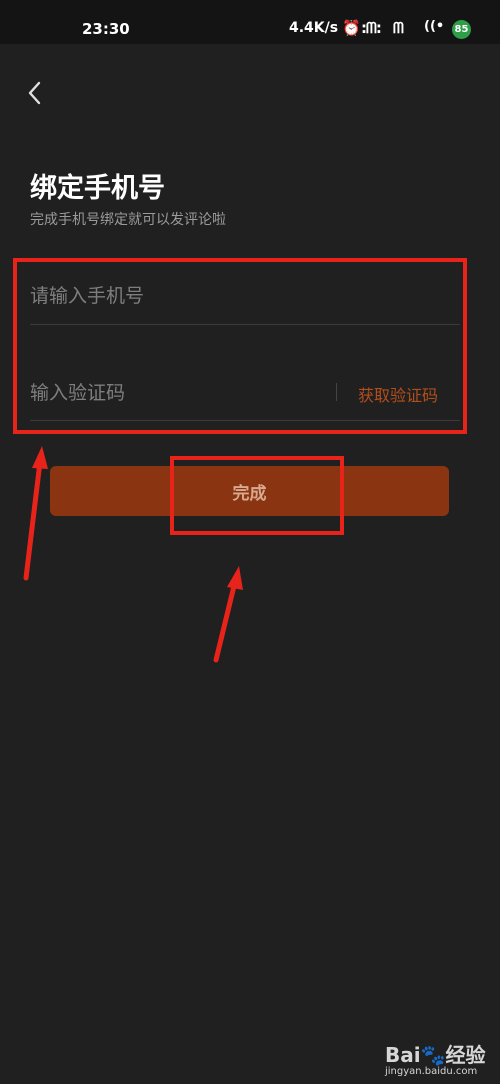 The image size is (500, 1084). Describe the element at coordinates (106, 29) in the screenshot. I see `status-time: 23:30` at that location.